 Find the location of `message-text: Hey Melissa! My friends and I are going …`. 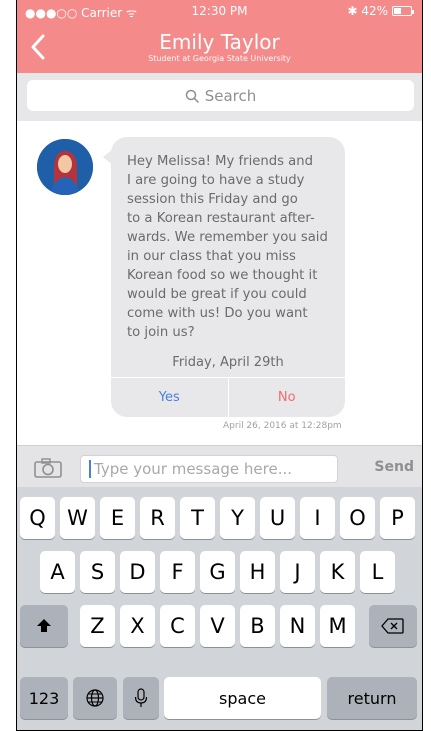

message-text: Hey Melissa! My friends and I are going … is located at coordinates (227, 247).